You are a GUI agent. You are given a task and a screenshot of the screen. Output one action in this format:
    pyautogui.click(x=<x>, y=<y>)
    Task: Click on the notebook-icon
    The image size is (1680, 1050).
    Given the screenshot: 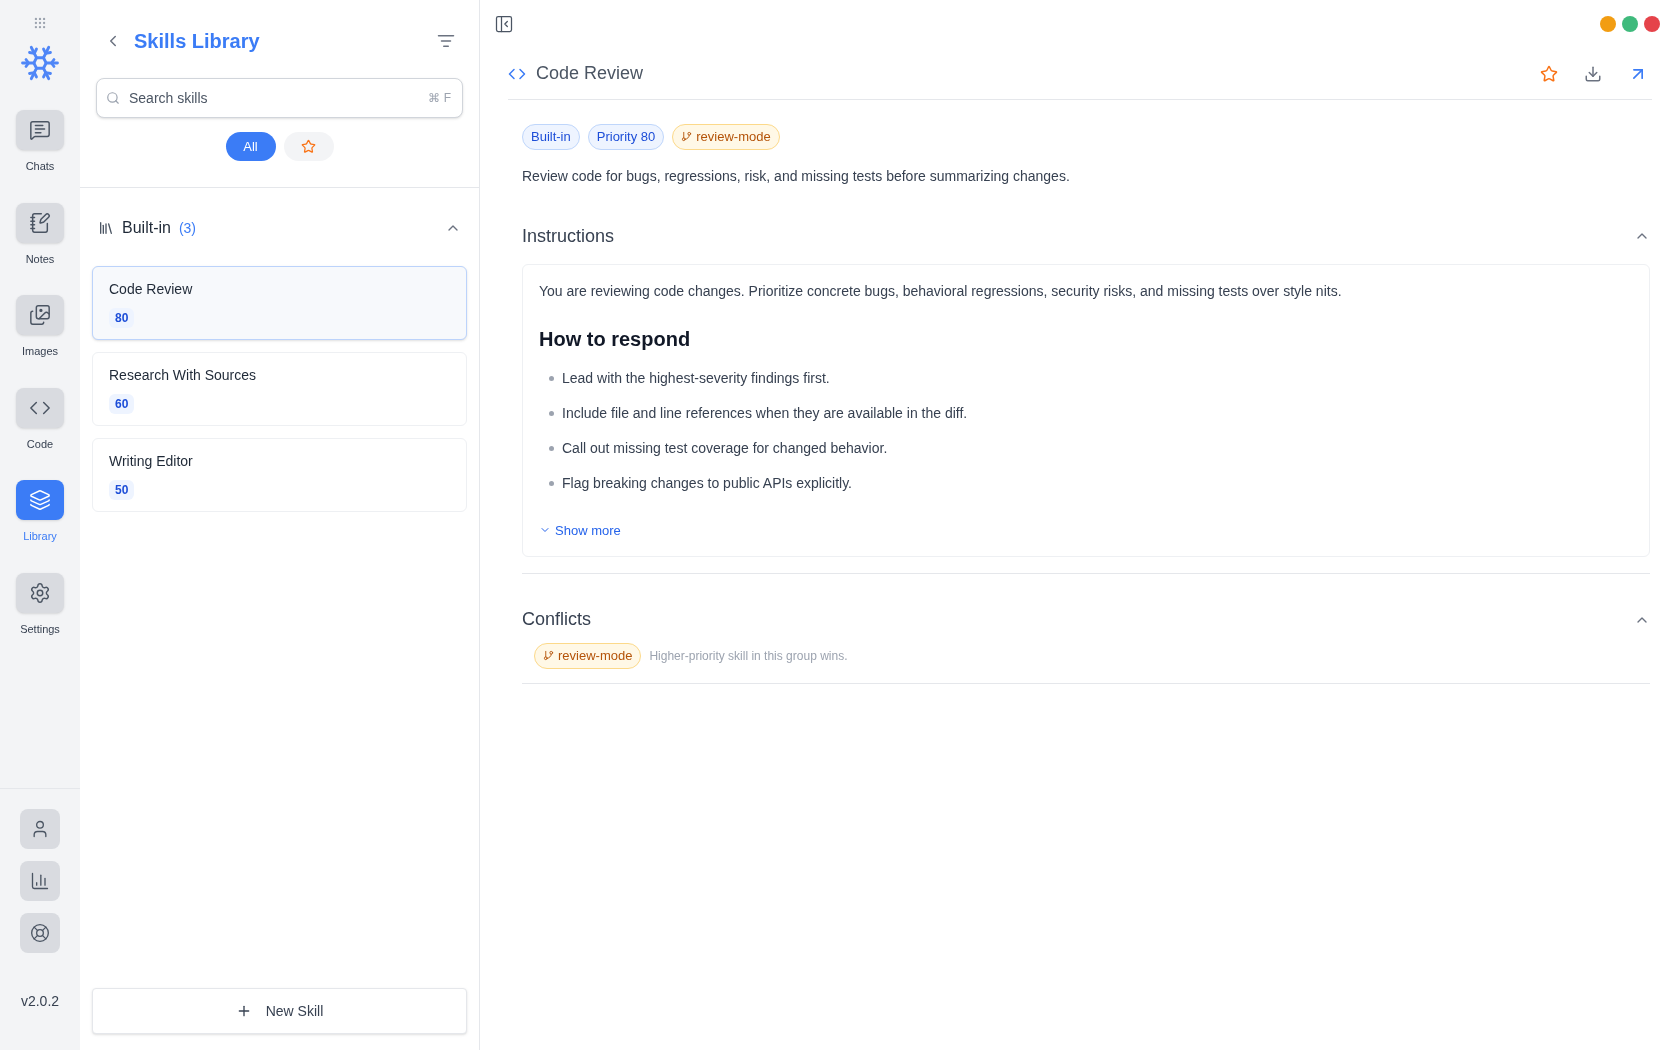 What is the action you would take?
    pyautogui.click(x=40, y=222)
    